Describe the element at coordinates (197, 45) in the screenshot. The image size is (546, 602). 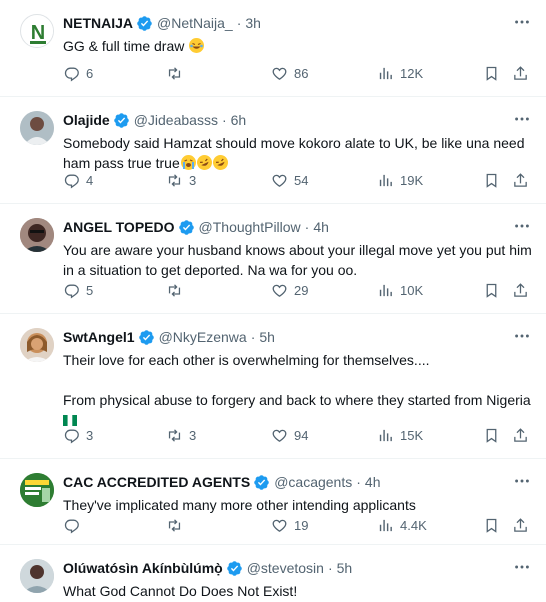
I see `laughing-emoji-icon` at that location.